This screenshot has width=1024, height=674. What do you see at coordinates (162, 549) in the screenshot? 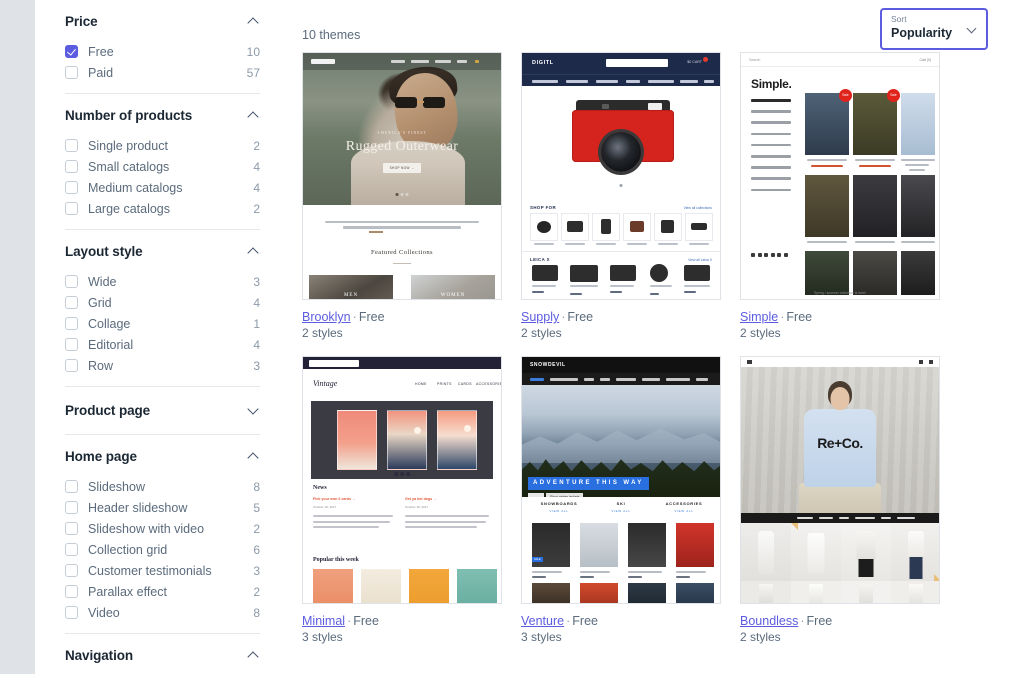
I see `filter-option-collection-grid: Collection grid 6` at bounding box center [162, 549].